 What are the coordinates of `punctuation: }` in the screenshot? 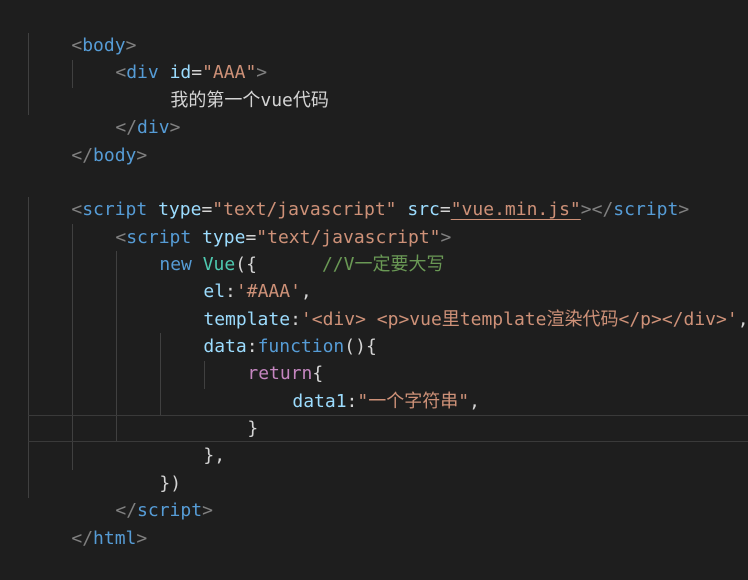 It's located at (253, 429).